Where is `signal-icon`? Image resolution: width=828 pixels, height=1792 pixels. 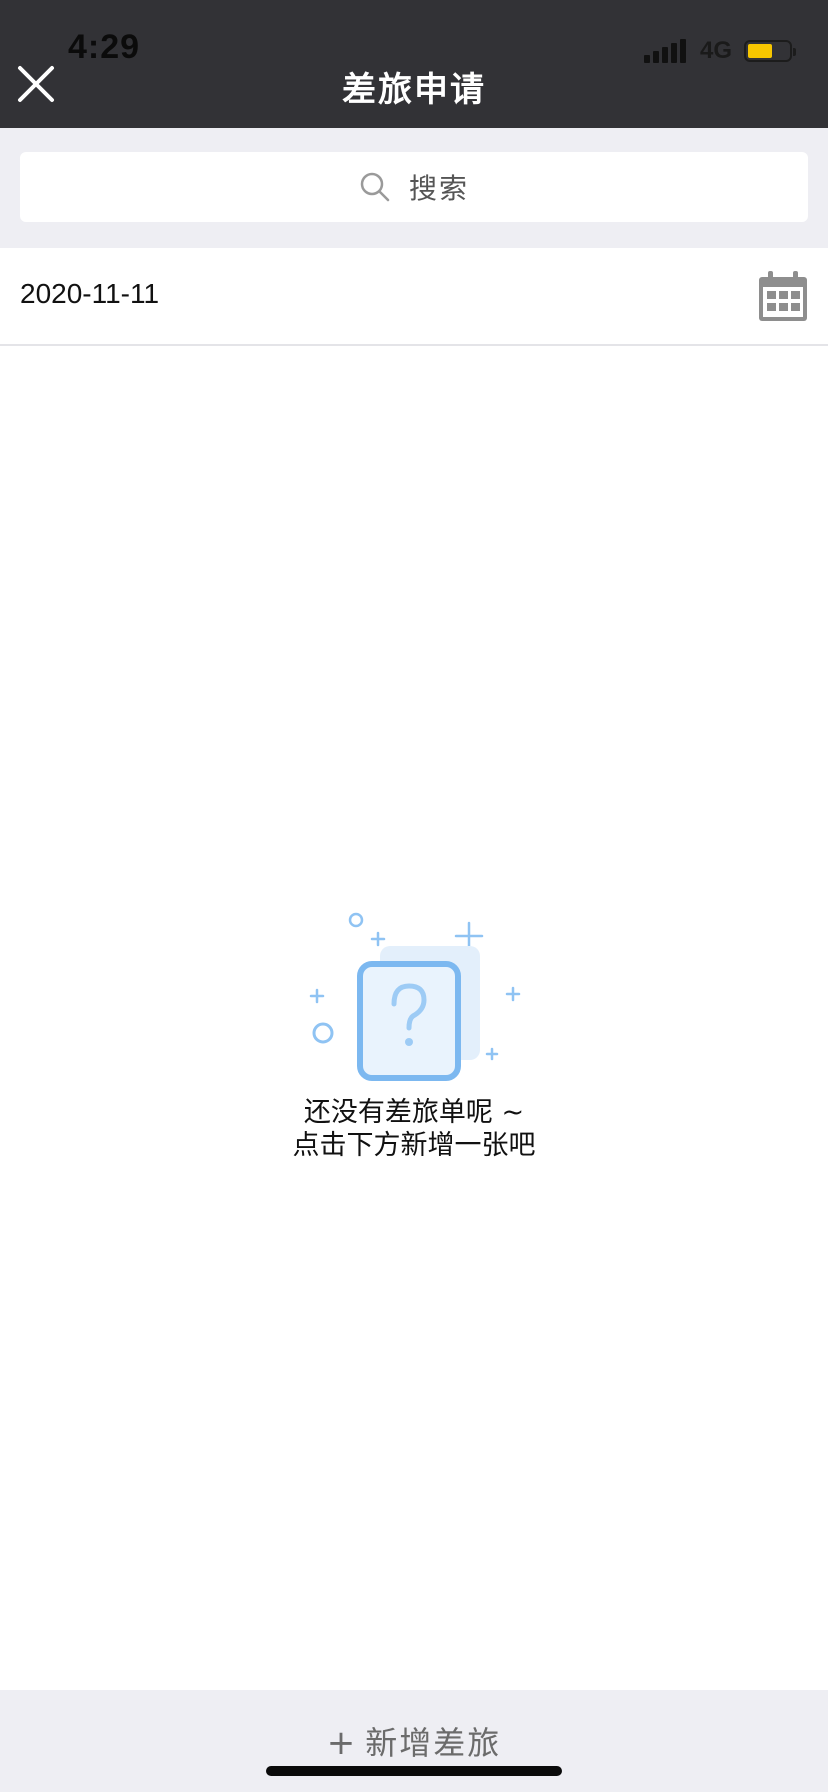 signal-icon is located at coordinates (664, 51).